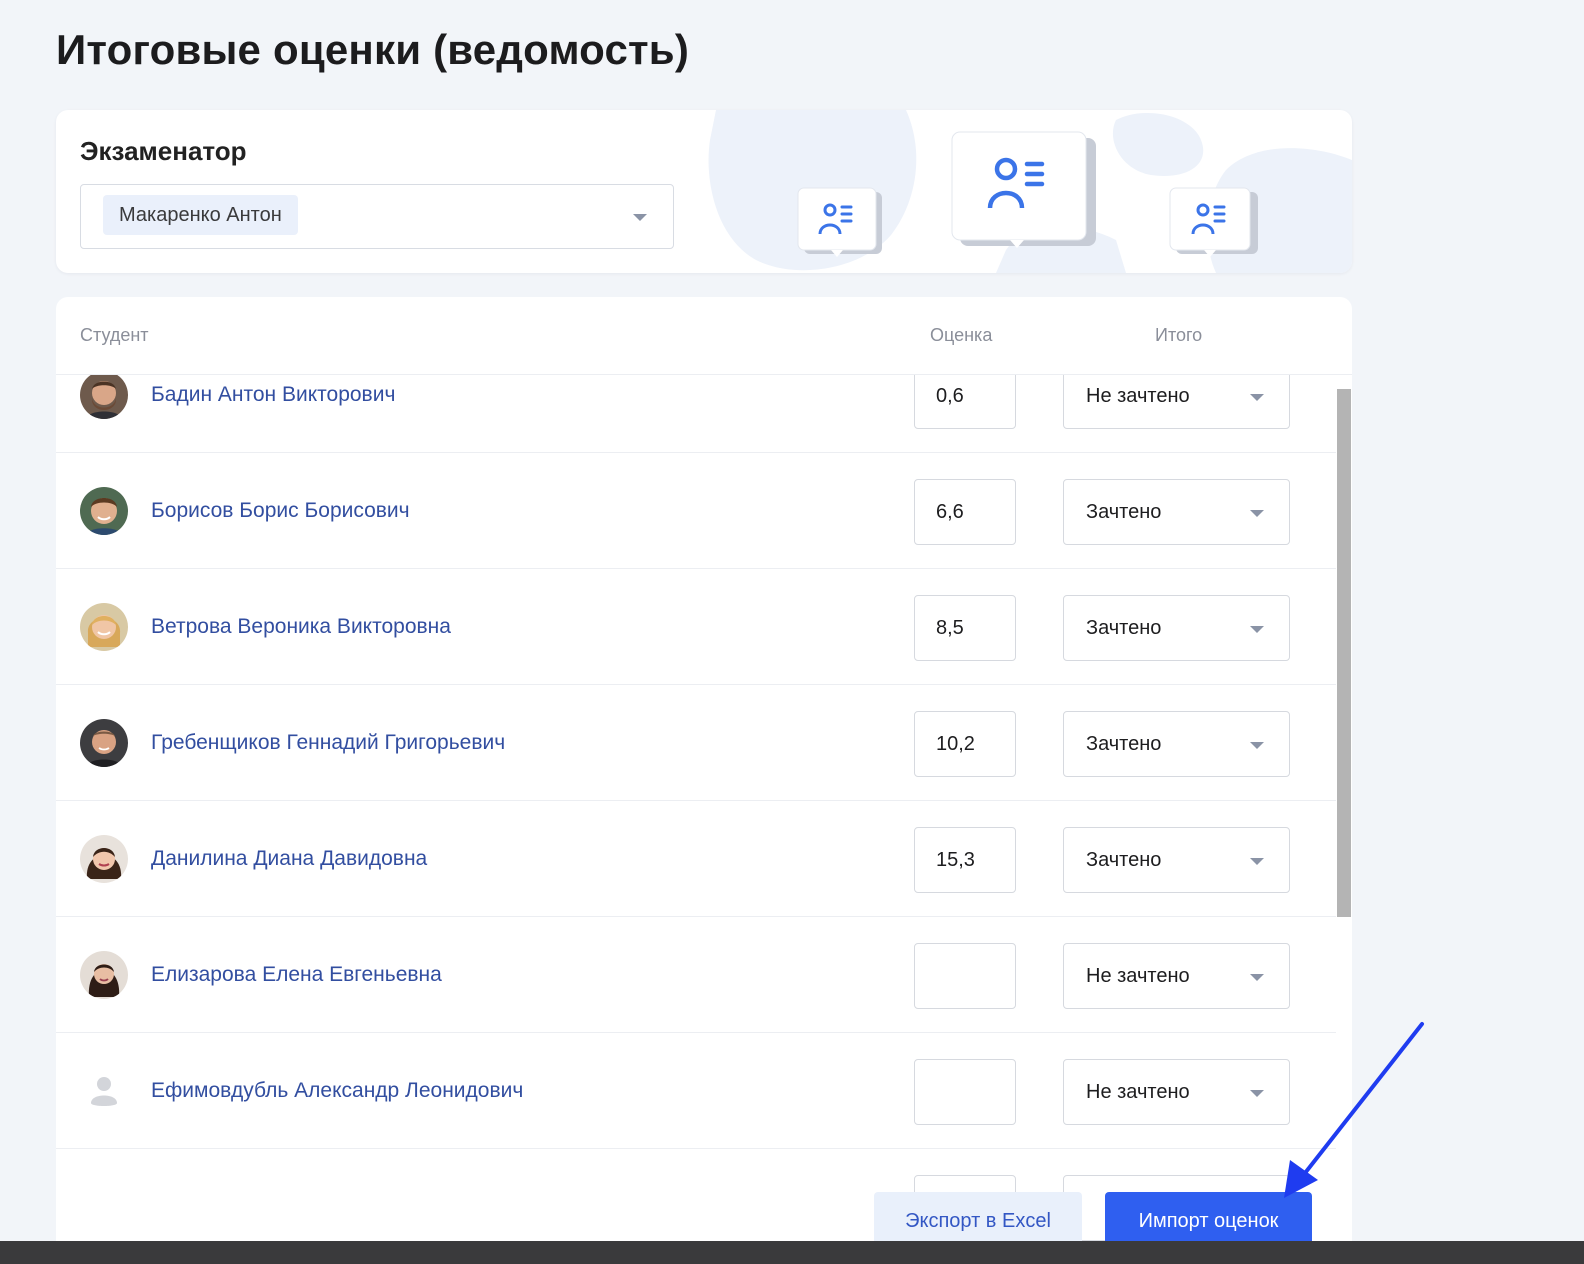 The width and height of the screenshot is (1584, 1264). What do you see at coordinates (696, 627) in the screenshot?
I see `table-row: Ветрова Вероника Викторовна Зачтено` at bounding box center [696, 627].